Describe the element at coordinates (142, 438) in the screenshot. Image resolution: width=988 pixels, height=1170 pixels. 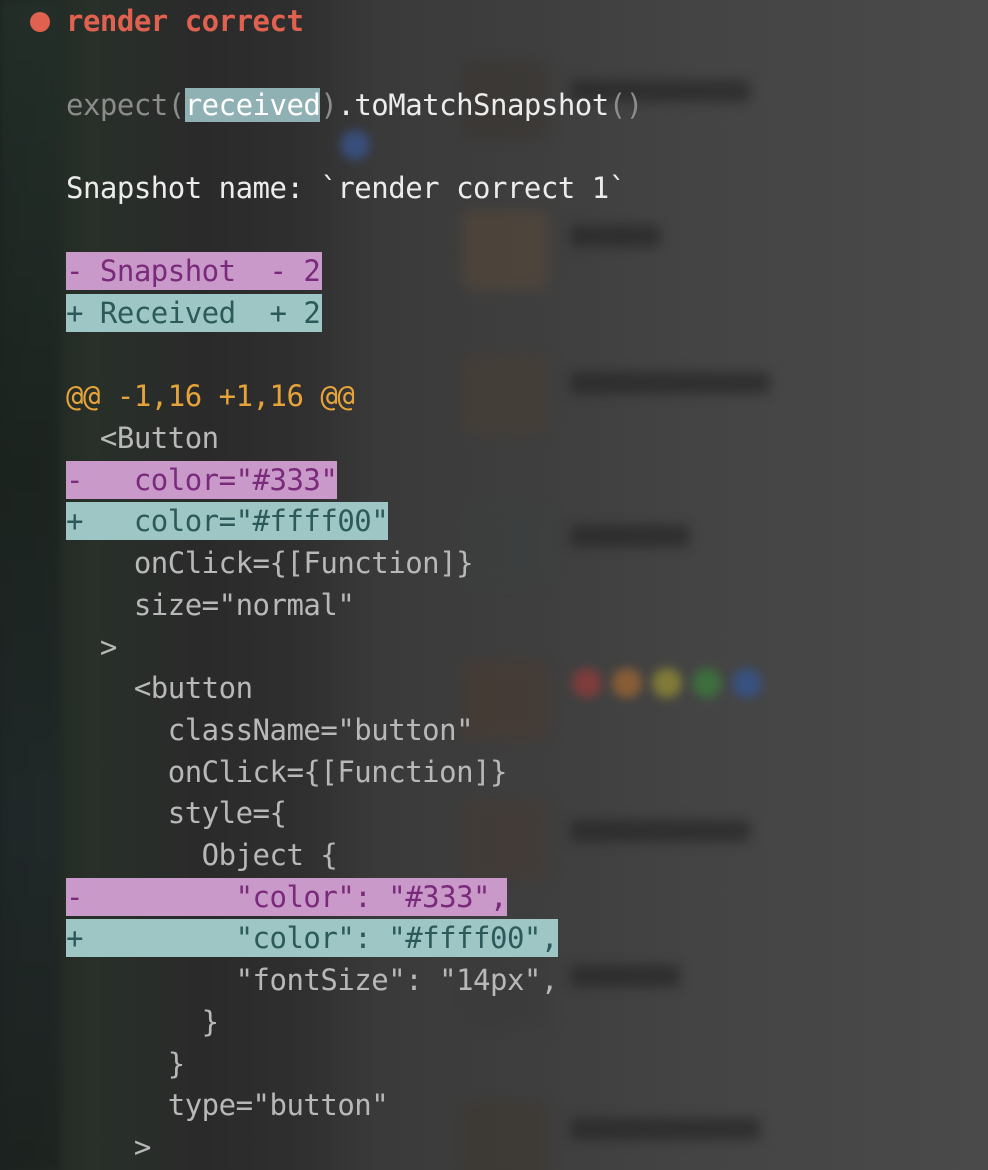
I see `diff-context-line: <Button` at that location.